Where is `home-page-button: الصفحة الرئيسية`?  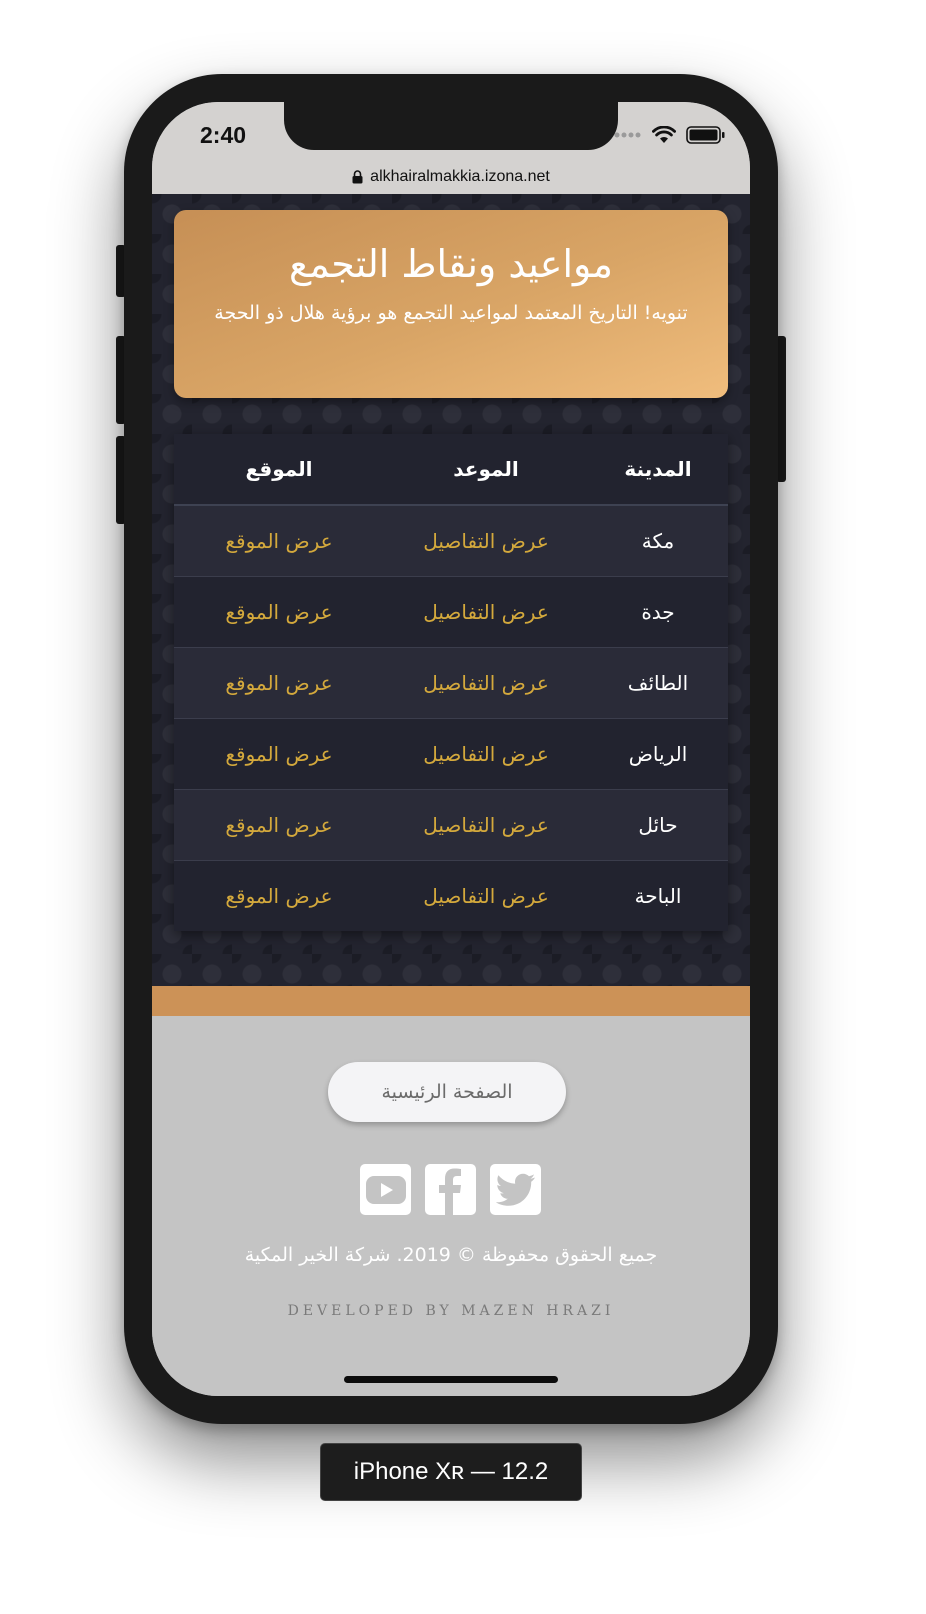 home-page-button: الصفحة الرئيسية is located at coordinates (447, 1092).